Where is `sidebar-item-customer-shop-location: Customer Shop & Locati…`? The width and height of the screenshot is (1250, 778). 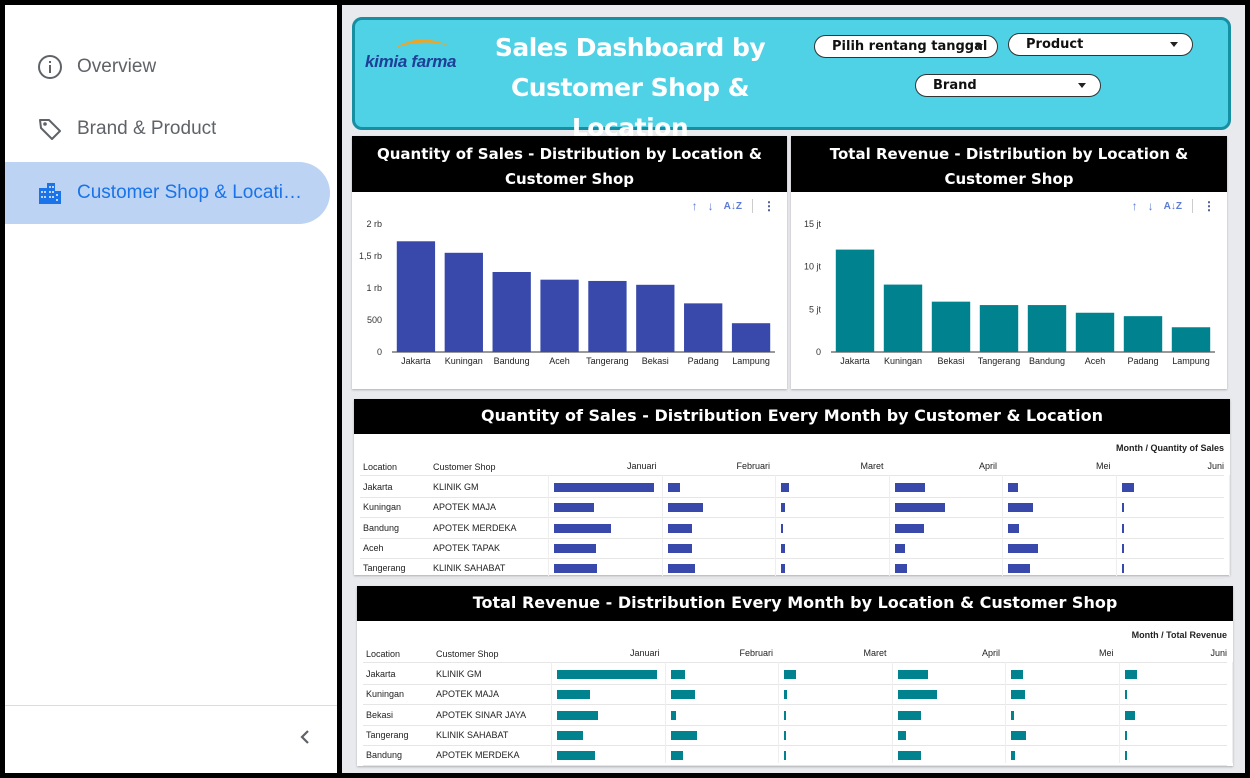
sidebar-item-customer-shop-location: Customer Shop & Locati… is located at coordinates (167, 193).